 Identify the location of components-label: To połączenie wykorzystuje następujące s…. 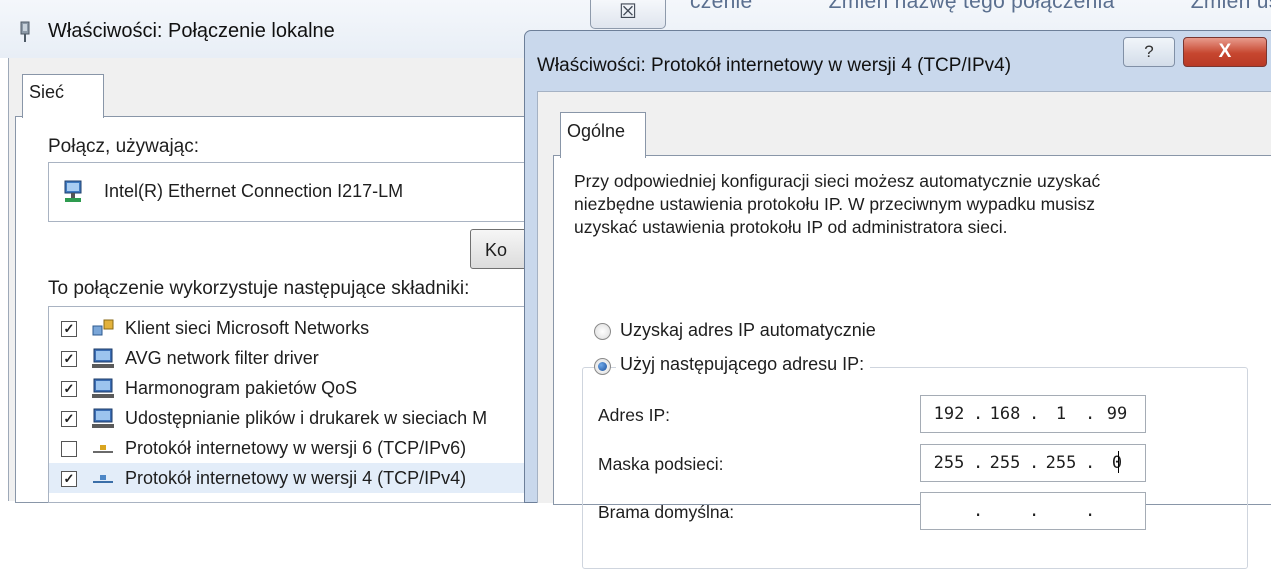
(259, 288).